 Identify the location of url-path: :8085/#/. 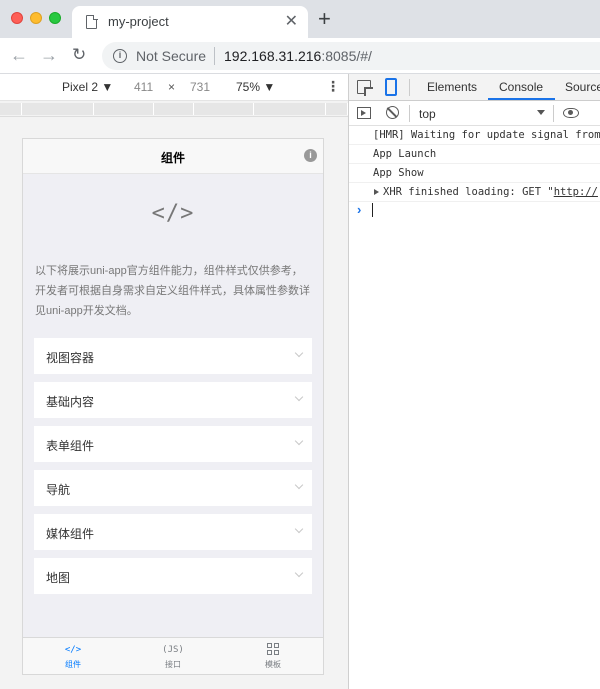
(346, 56).